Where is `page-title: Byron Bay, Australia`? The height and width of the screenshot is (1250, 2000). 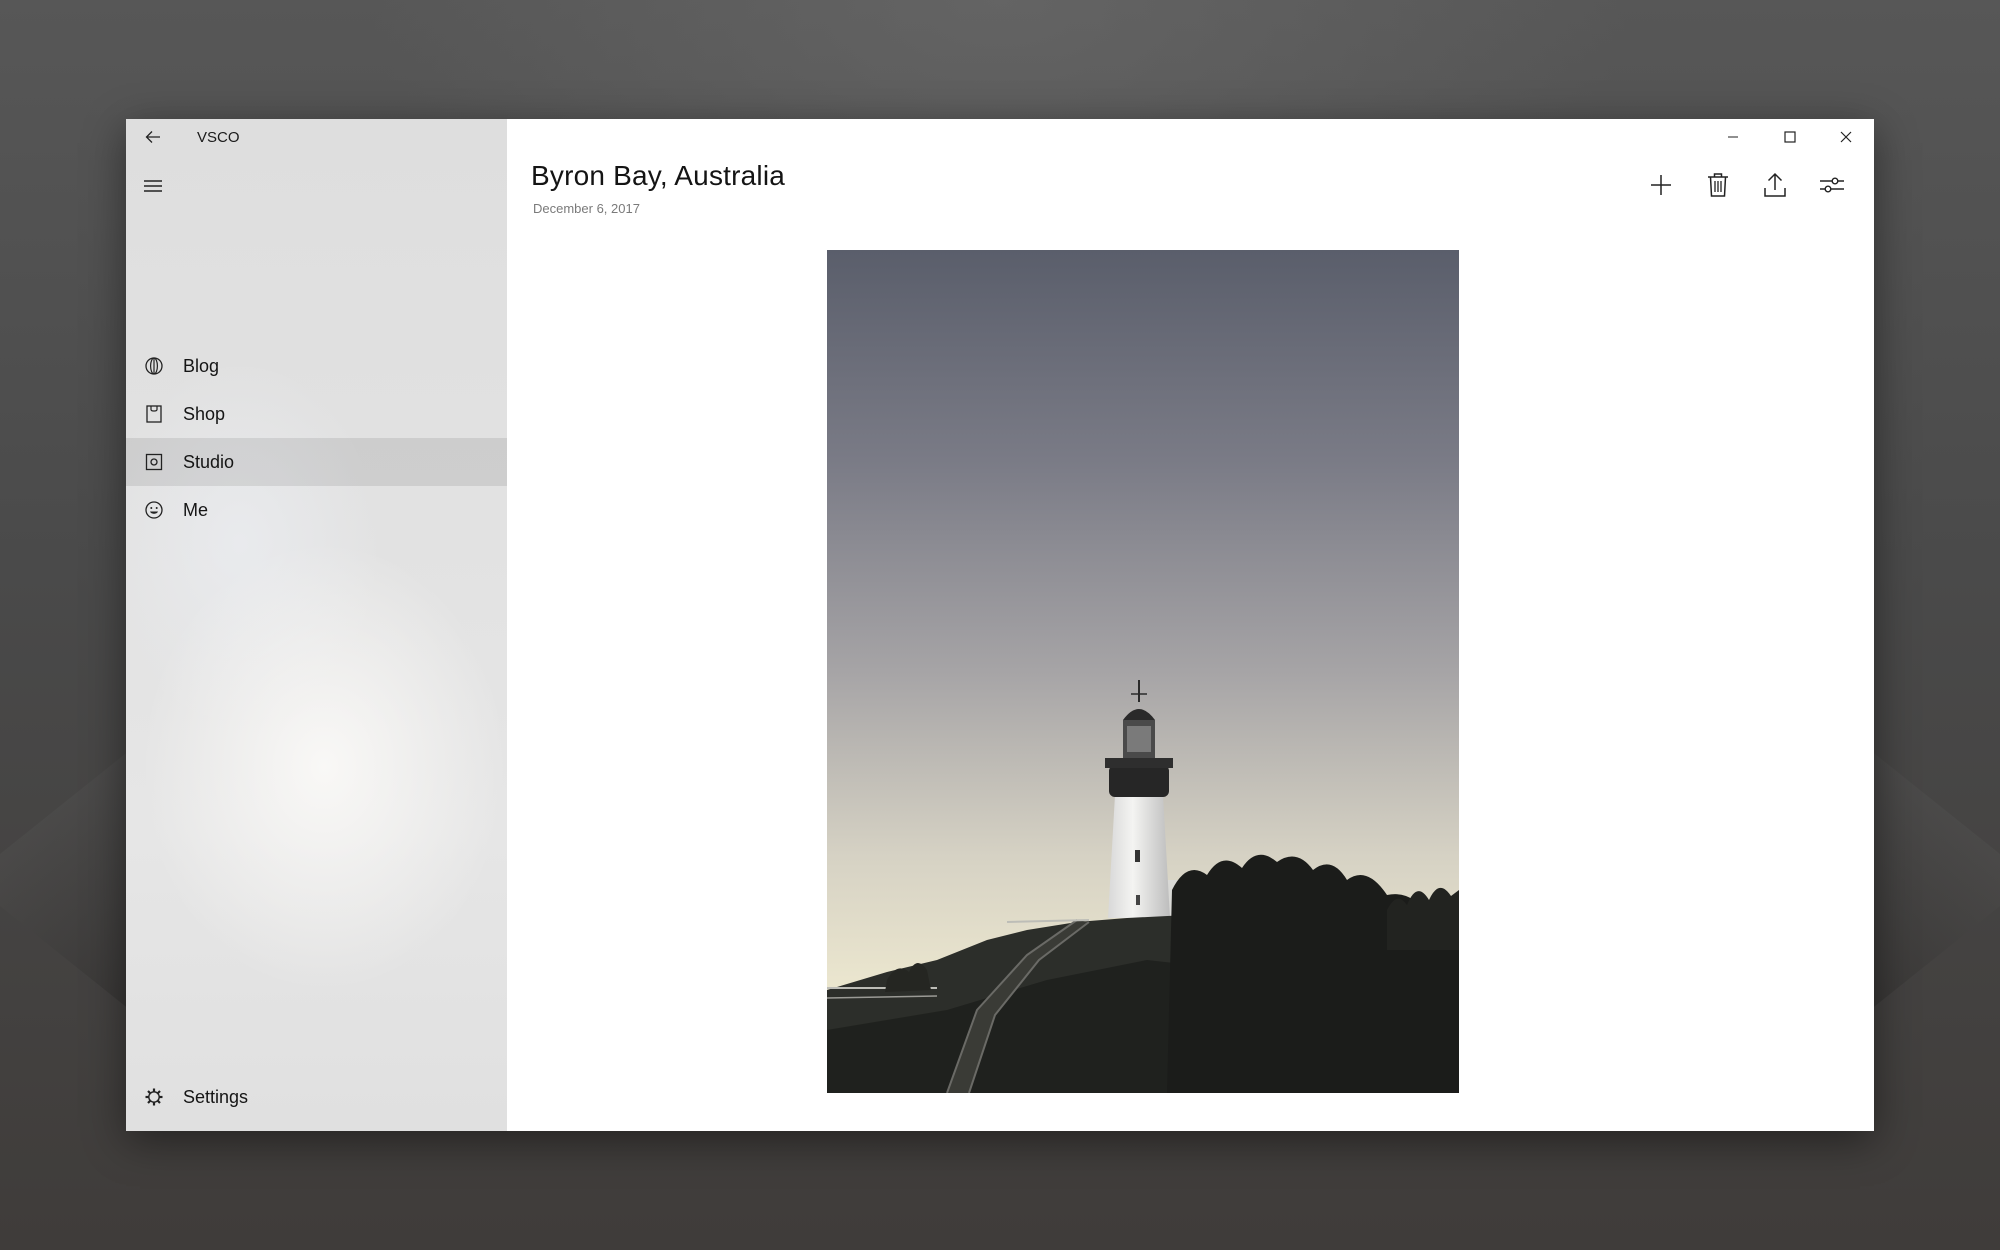
page-title: Byron Bay, Australia is located at coordinates (658, 175).